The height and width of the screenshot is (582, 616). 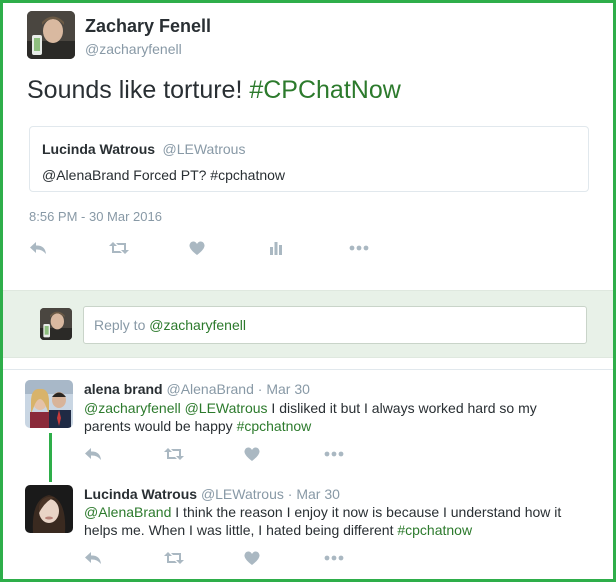 What do you see at coordinates (164, 175) in the screenshot?
I see `quoted-text: @AlenaBrand Forced PT? #cpchatnow` at bounding box center [164, 175].